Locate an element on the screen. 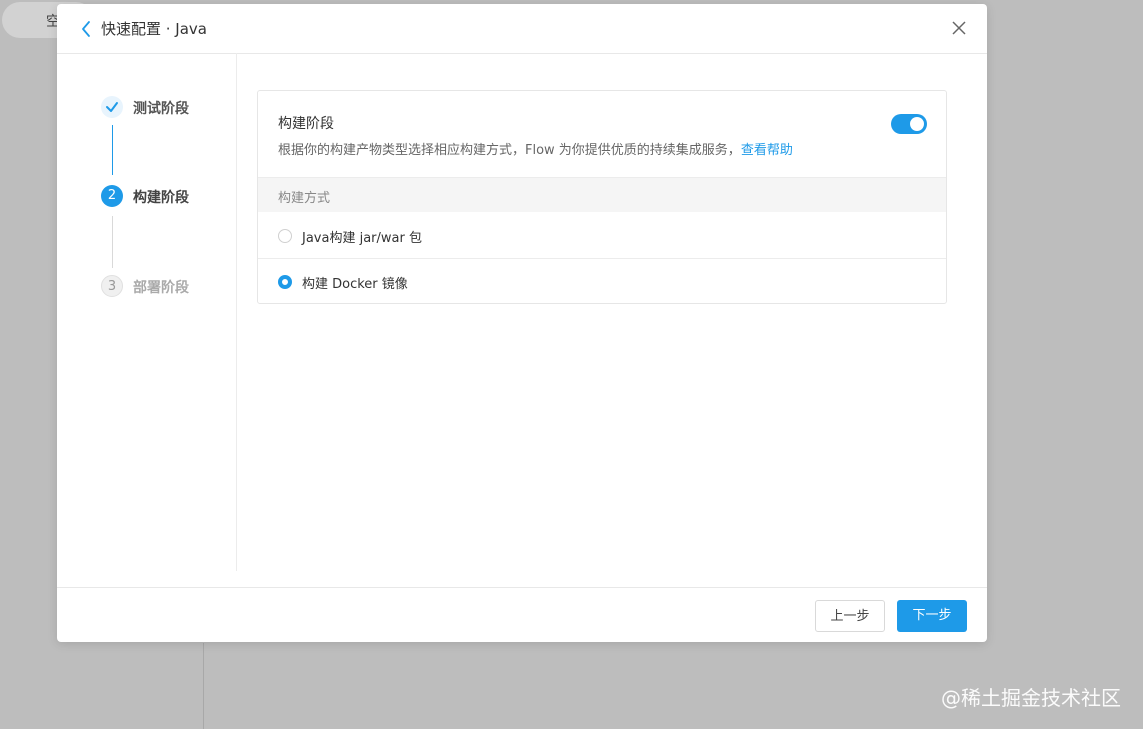 This screenshot has width=1143, height=729. help-link: 查看帮助 is located at coordinates (767, 150).